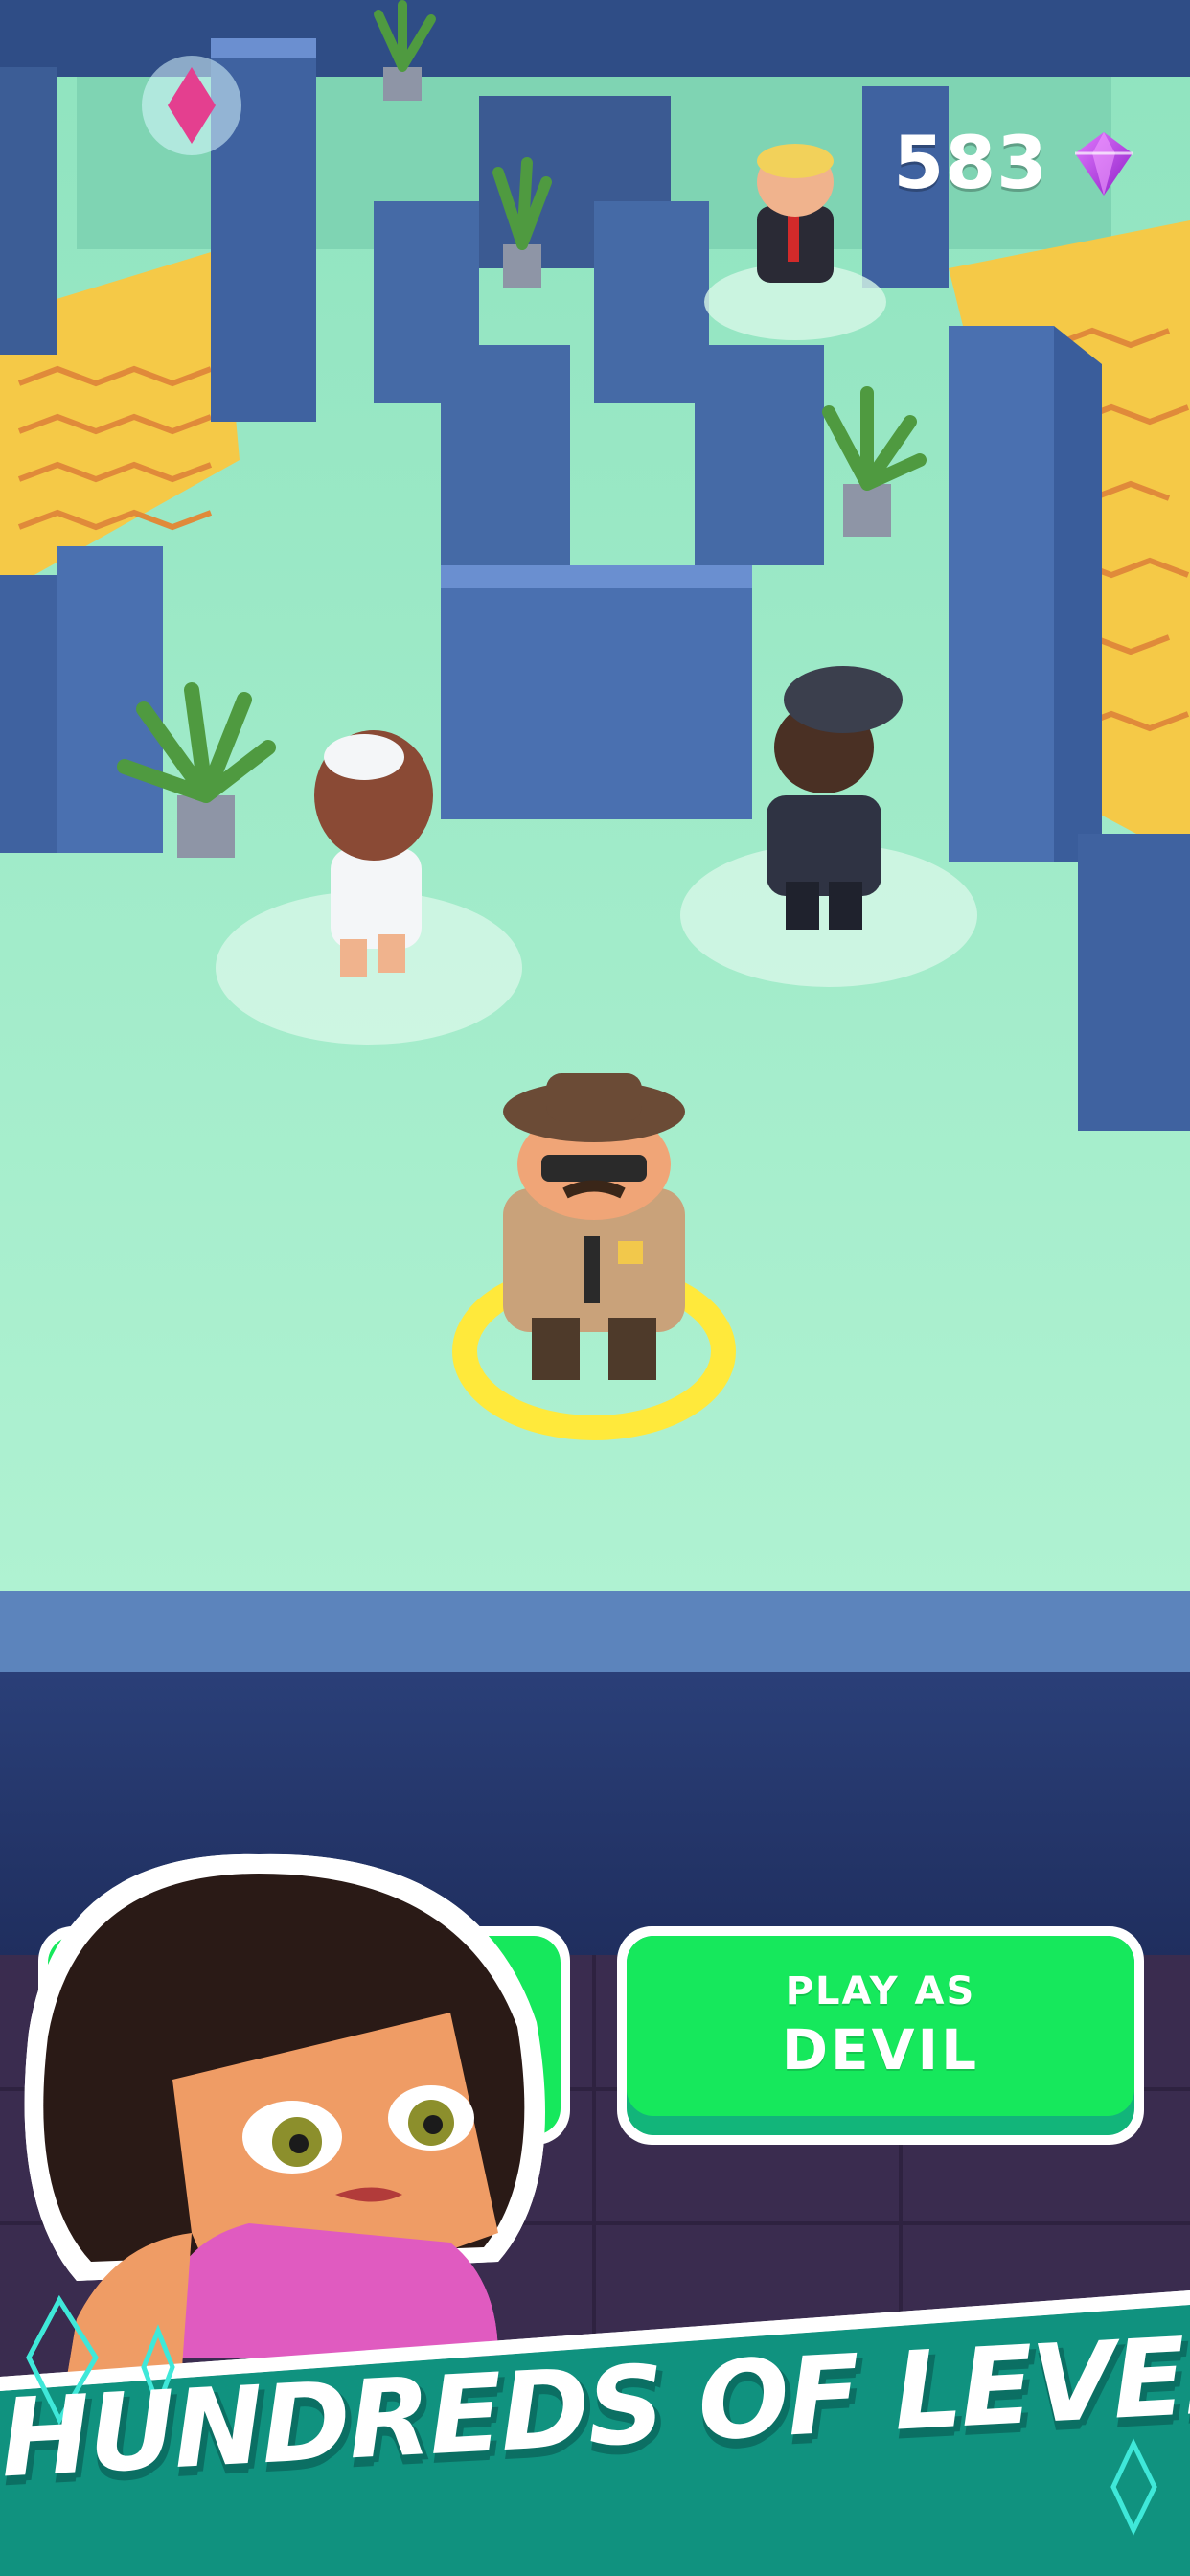 This screenshot has width=1190, height=2576. Describe the element at coordinates (264, 48) in the screenshot. I see `left-wall-2-top` at that location.